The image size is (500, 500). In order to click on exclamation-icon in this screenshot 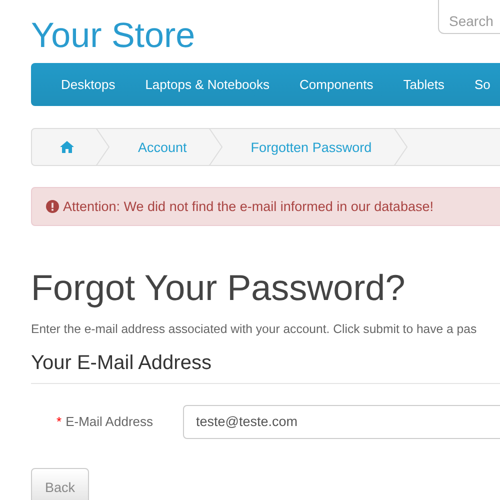, I will do `click(52, 206)`.